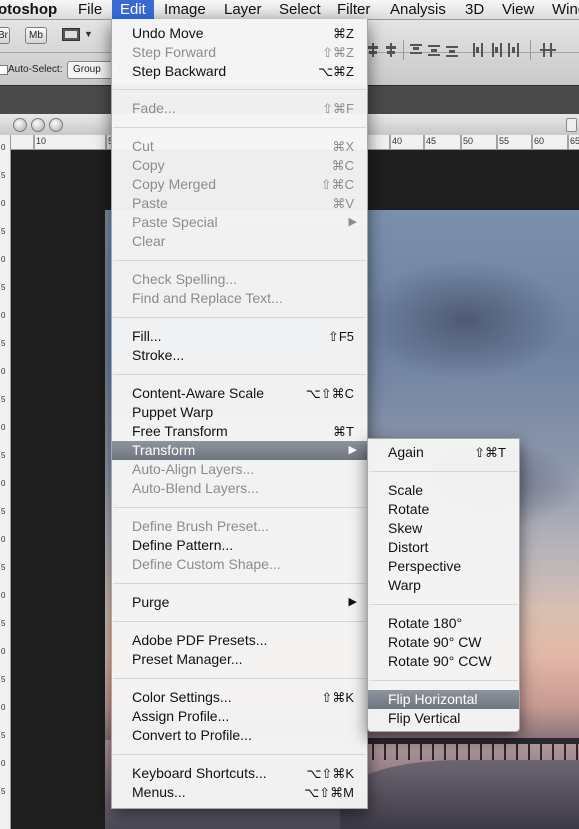  What do you see at coordinates (405, 528) in the screenshot?
I see `menu-item-label: Skew` at bounding box center [405, 528].